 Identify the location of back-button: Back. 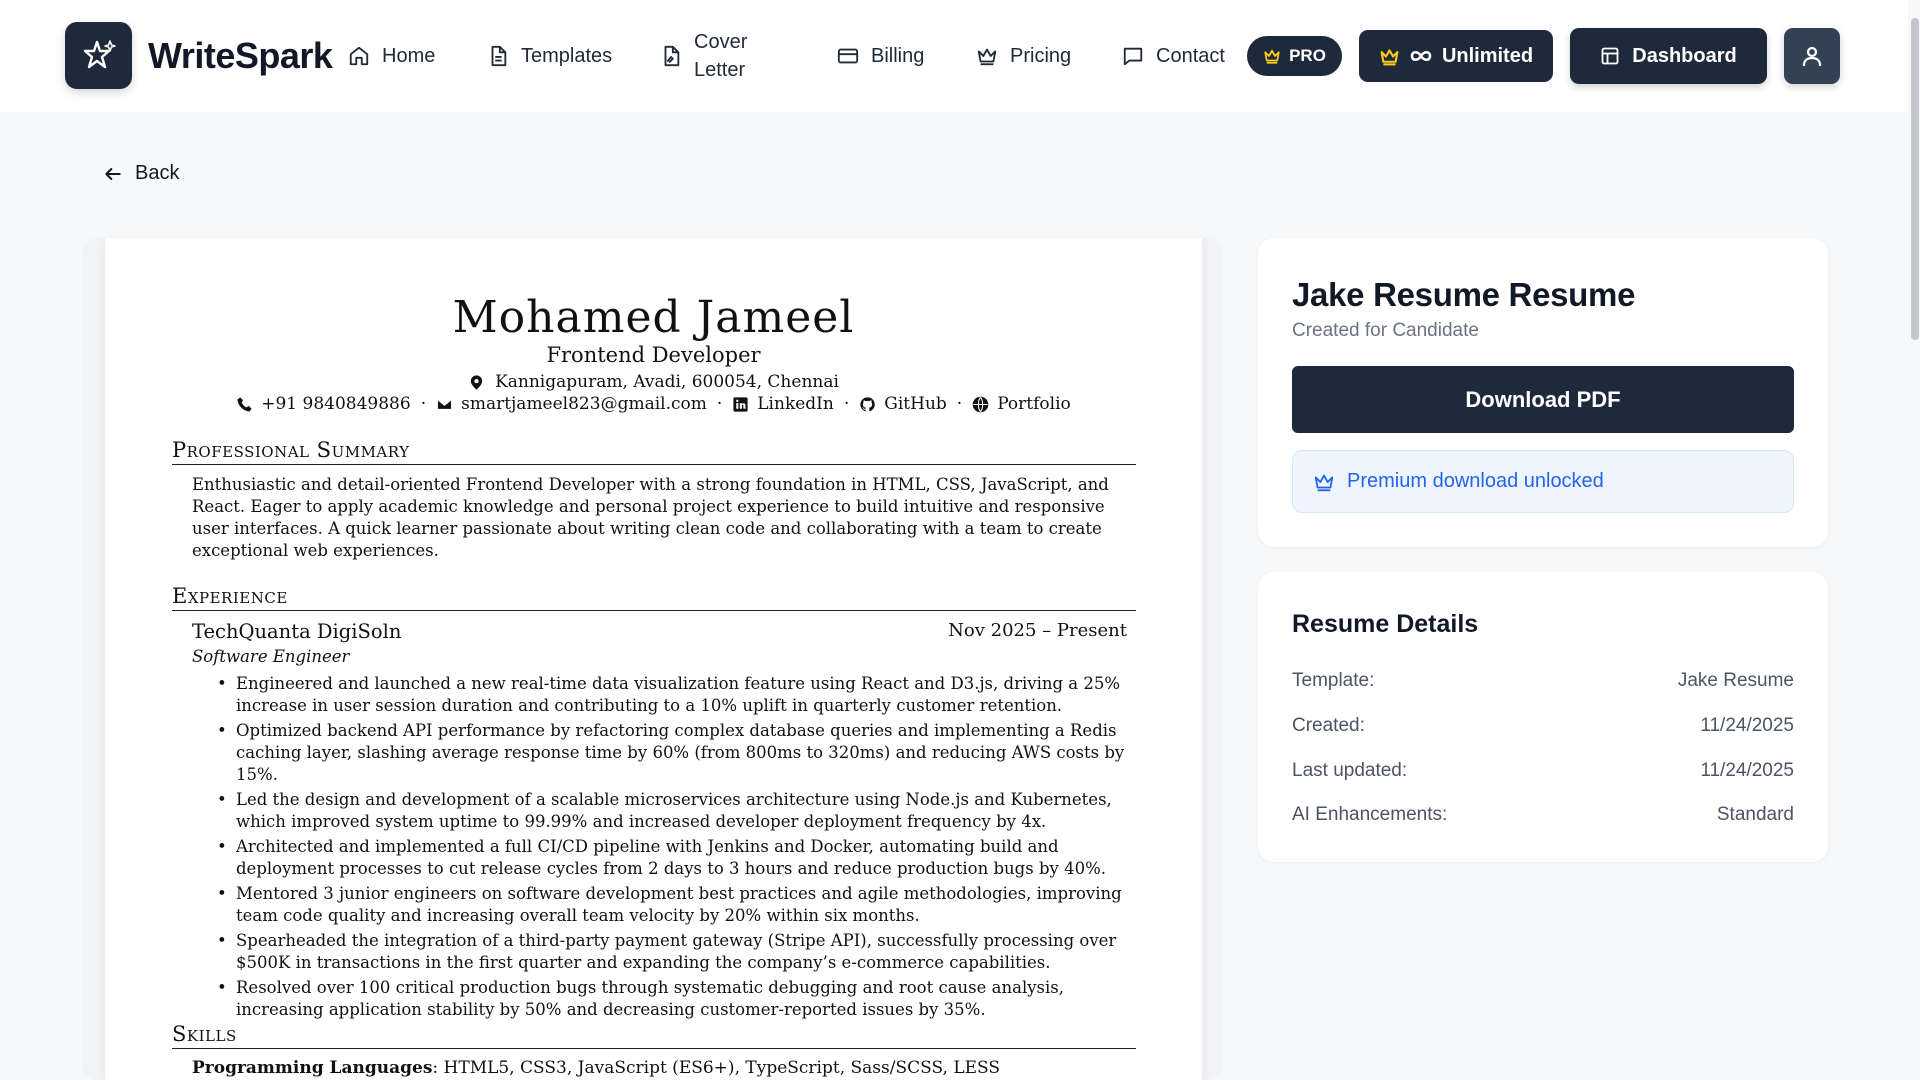
(141, 173).